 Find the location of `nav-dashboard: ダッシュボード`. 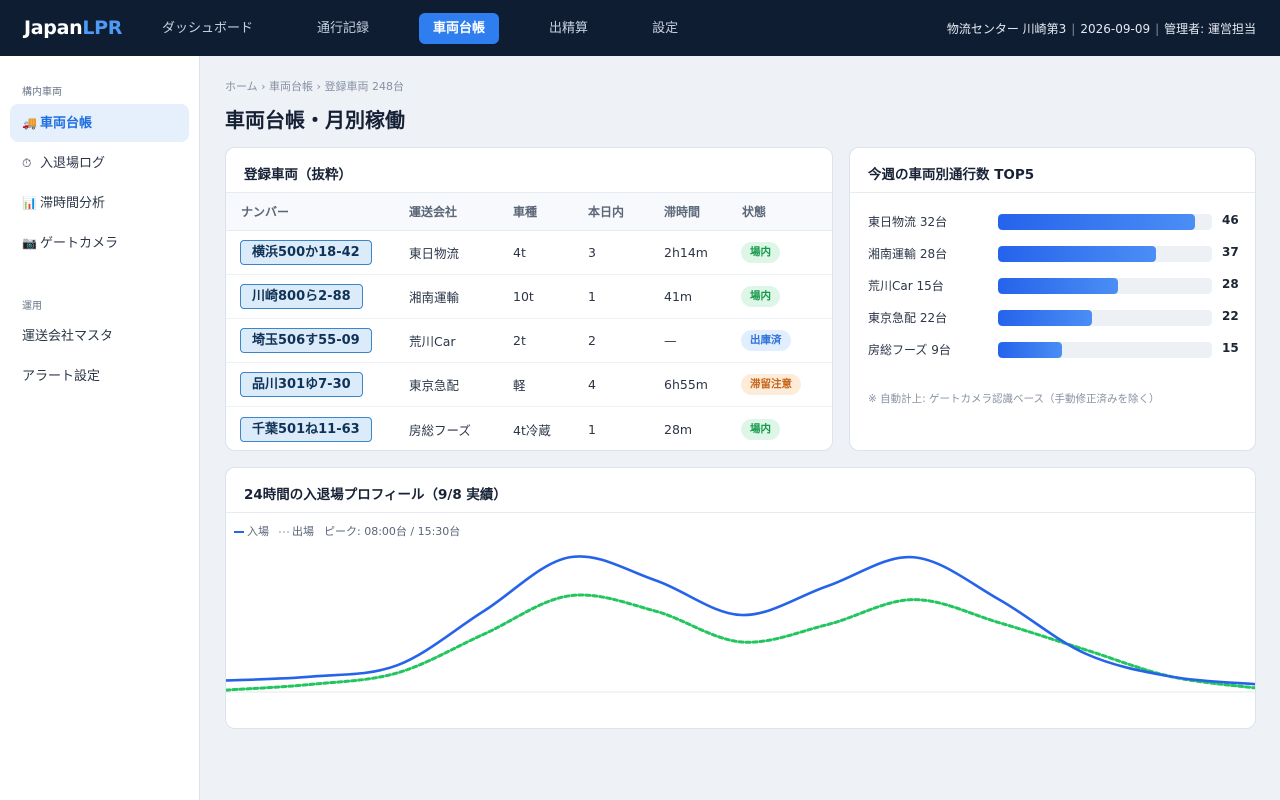

nav-dashboard: ダッシュボード is located at coordinates (207, 28).